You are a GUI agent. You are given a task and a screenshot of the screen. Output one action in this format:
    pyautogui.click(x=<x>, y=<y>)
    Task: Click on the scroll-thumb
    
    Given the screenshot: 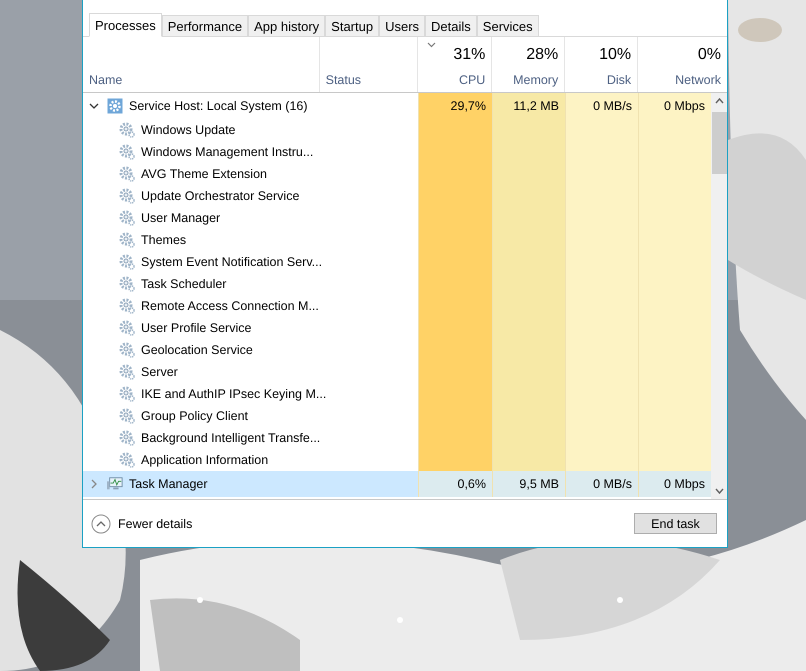 What is the action you would take?
    pyautogui.click(x=719, y=143)
    